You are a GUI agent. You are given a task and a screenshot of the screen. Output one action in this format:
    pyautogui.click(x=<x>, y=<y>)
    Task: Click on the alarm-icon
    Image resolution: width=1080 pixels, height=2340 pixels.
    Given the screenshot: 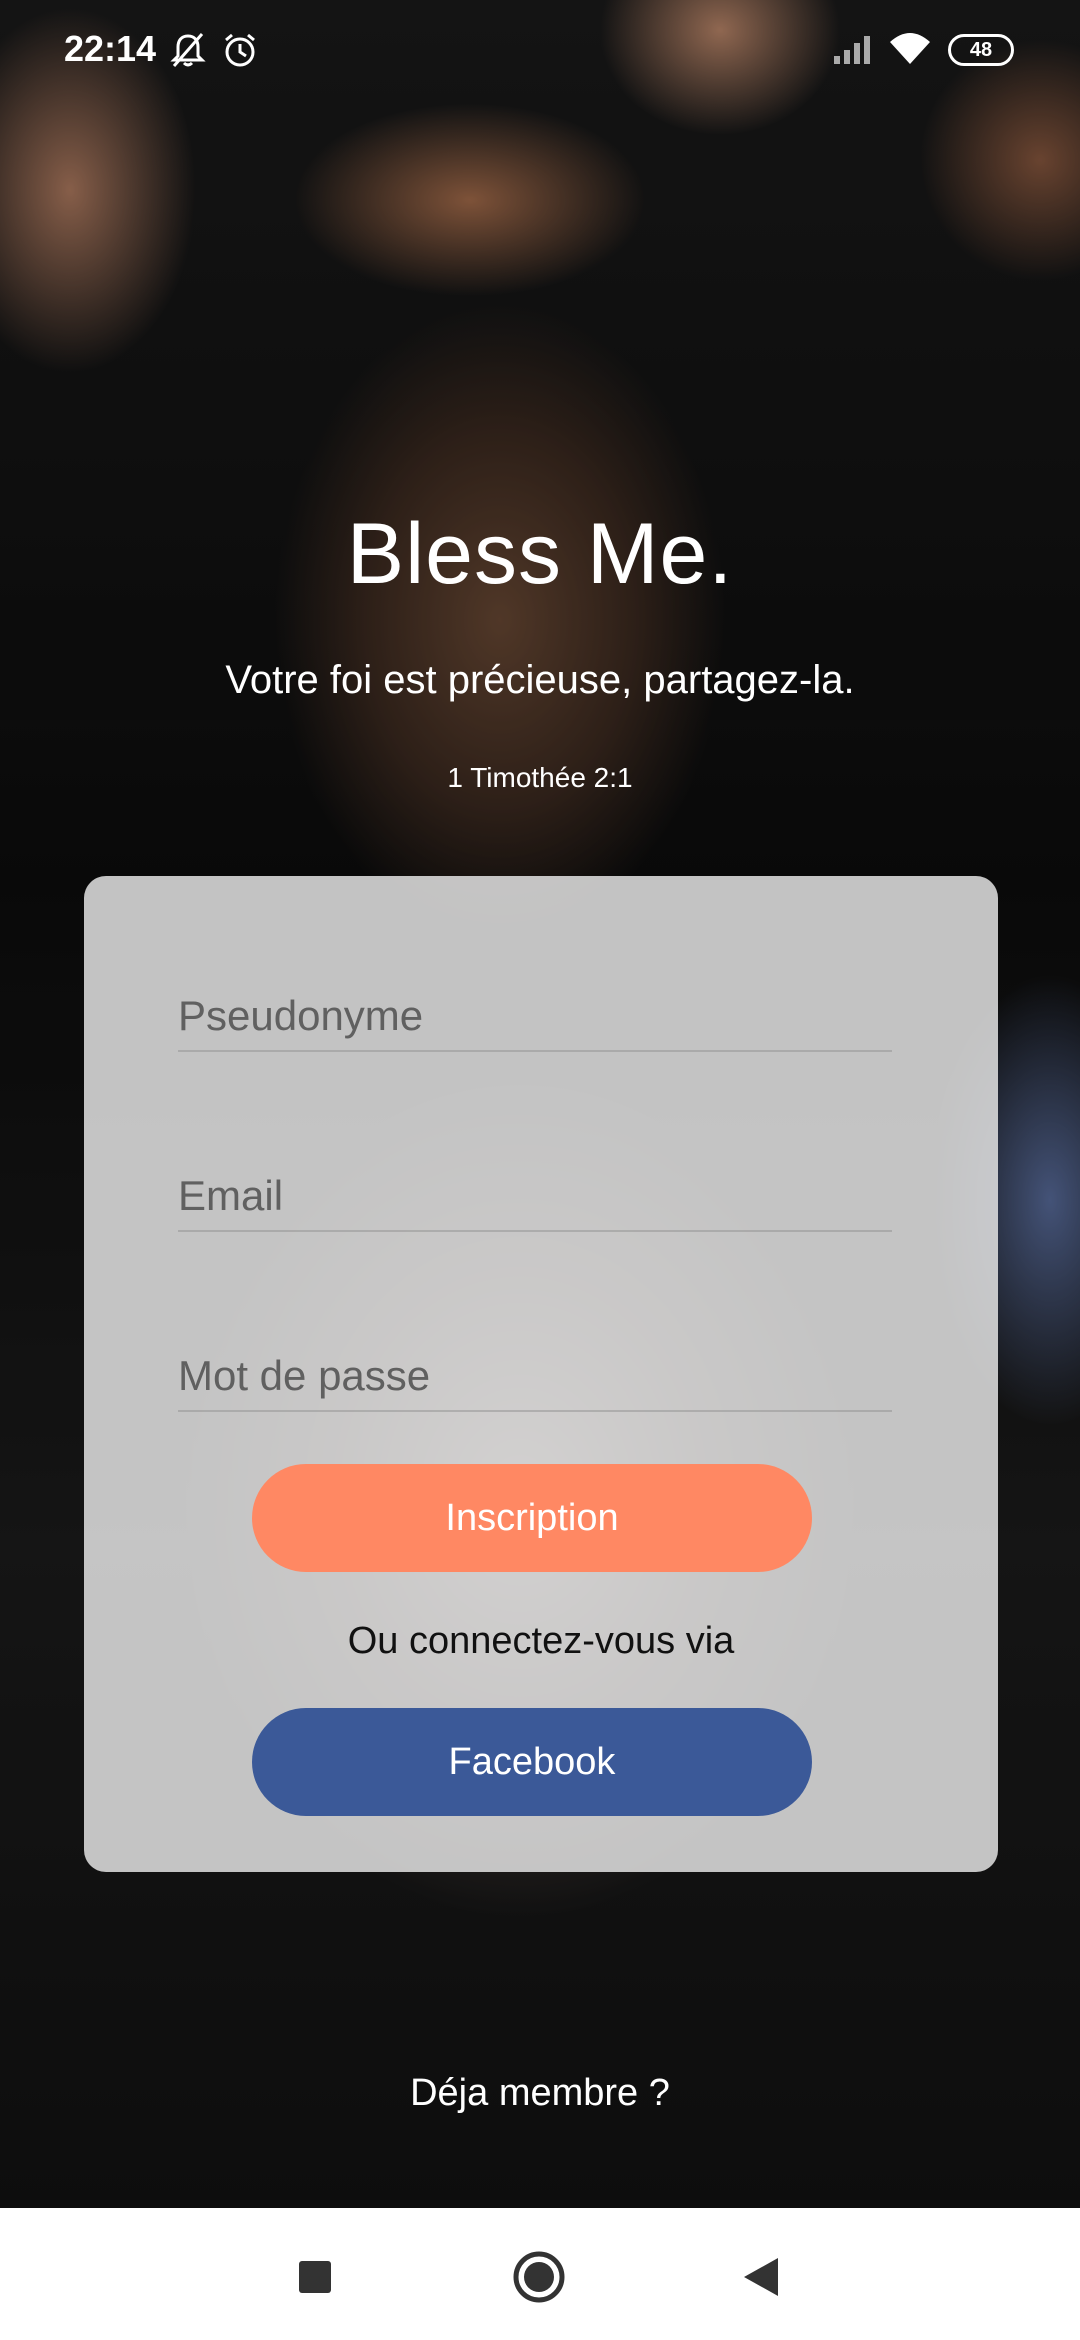 What is the action you would take?
    pyautogui.click(x=240, y=52)
    